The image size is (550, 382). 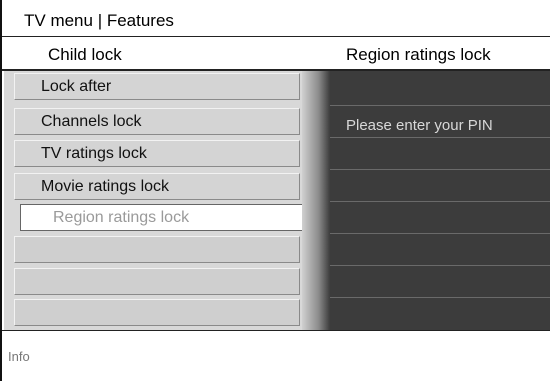 What do you see at coordinates (19, 356) in the screenshot?
I see `info-label: Info` at bounding box center [19, 356].